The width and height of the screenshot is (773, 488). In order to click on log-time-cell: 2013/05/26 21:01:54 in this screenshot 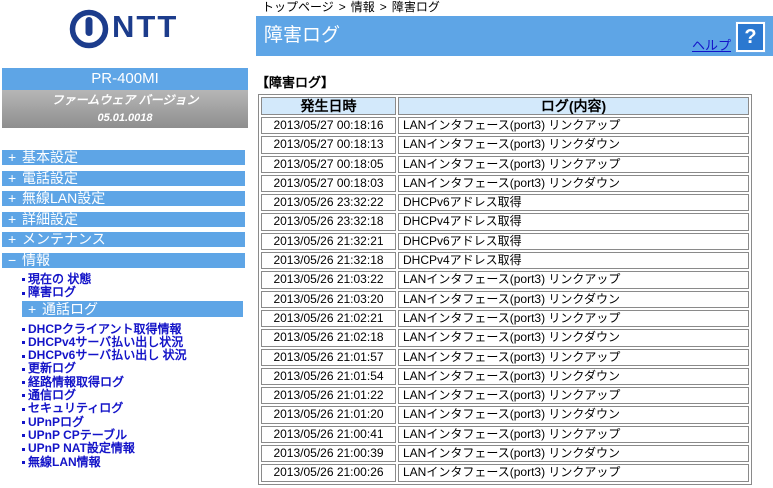, I will do `click(328, 376)`.